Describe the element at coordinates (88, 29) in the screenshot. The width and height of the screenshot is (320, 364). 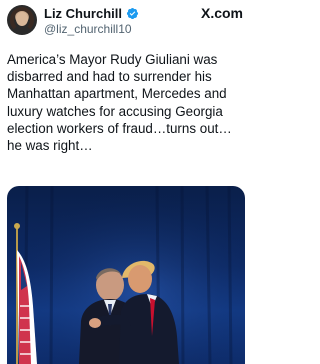
I see `author-handle: @liz_churchill10` at that location.